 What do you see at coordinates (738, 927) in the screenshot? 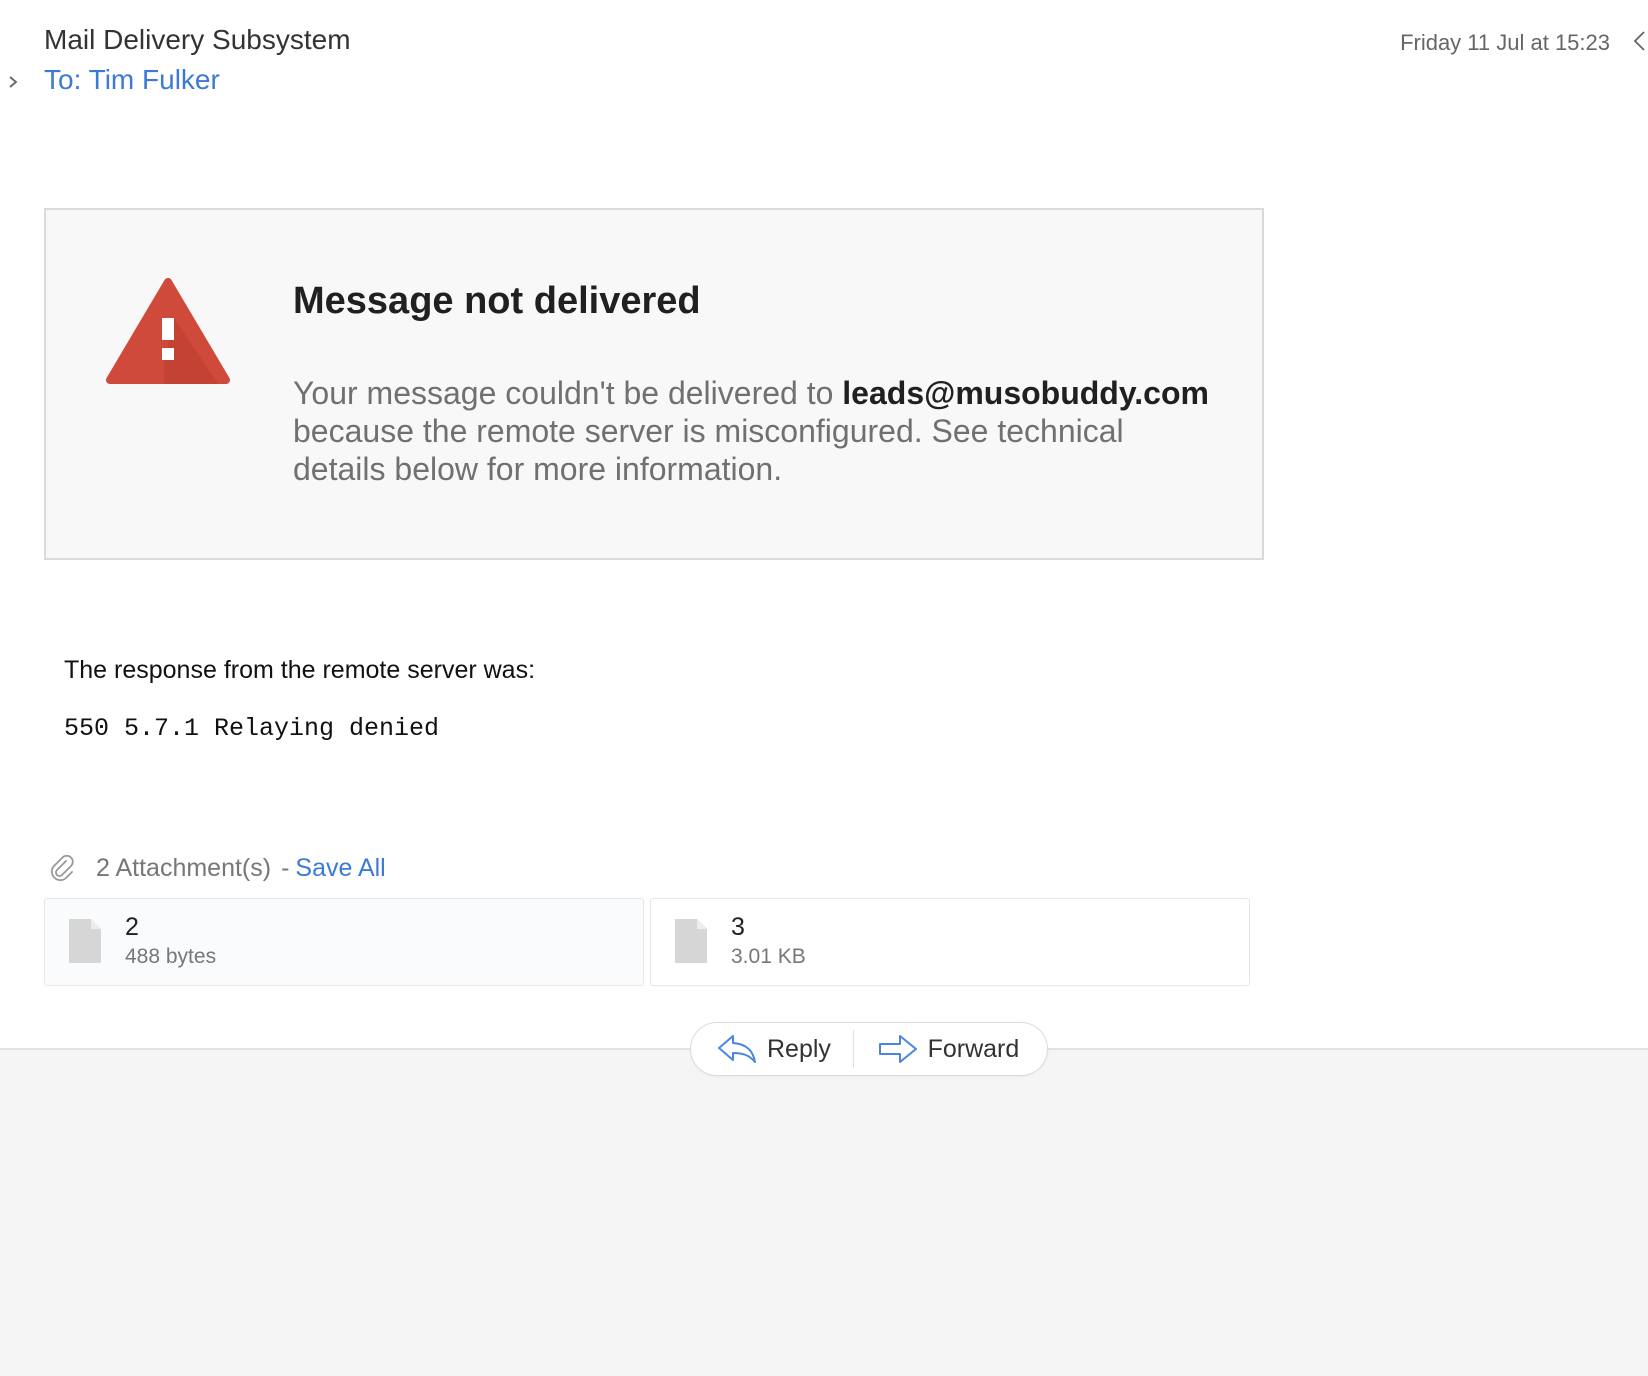
I see `attachment-name: 3` at bounding box center [738, 927].